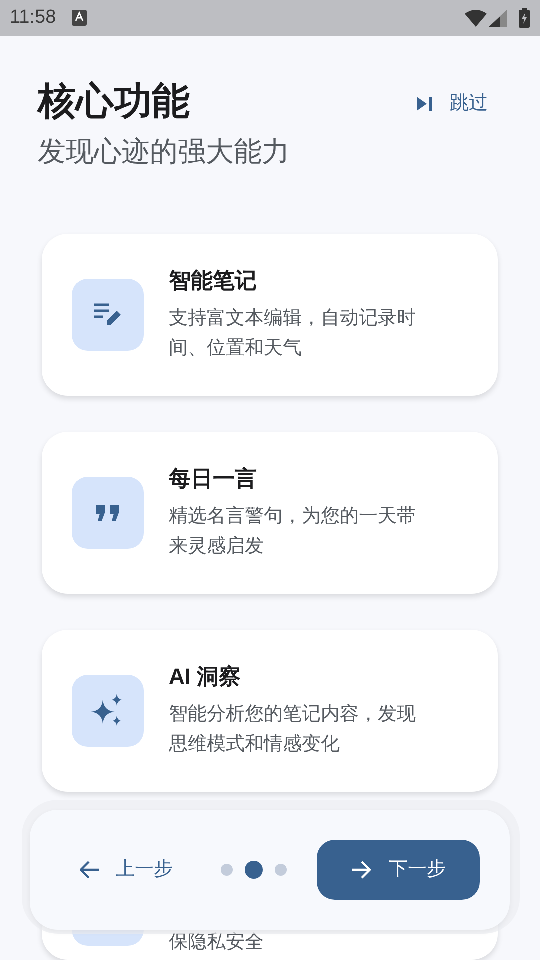  What do you see at coordinates (452, 104) in the screenshot?
I see `skip-button: 跳过` at bounding box center [452, 104].